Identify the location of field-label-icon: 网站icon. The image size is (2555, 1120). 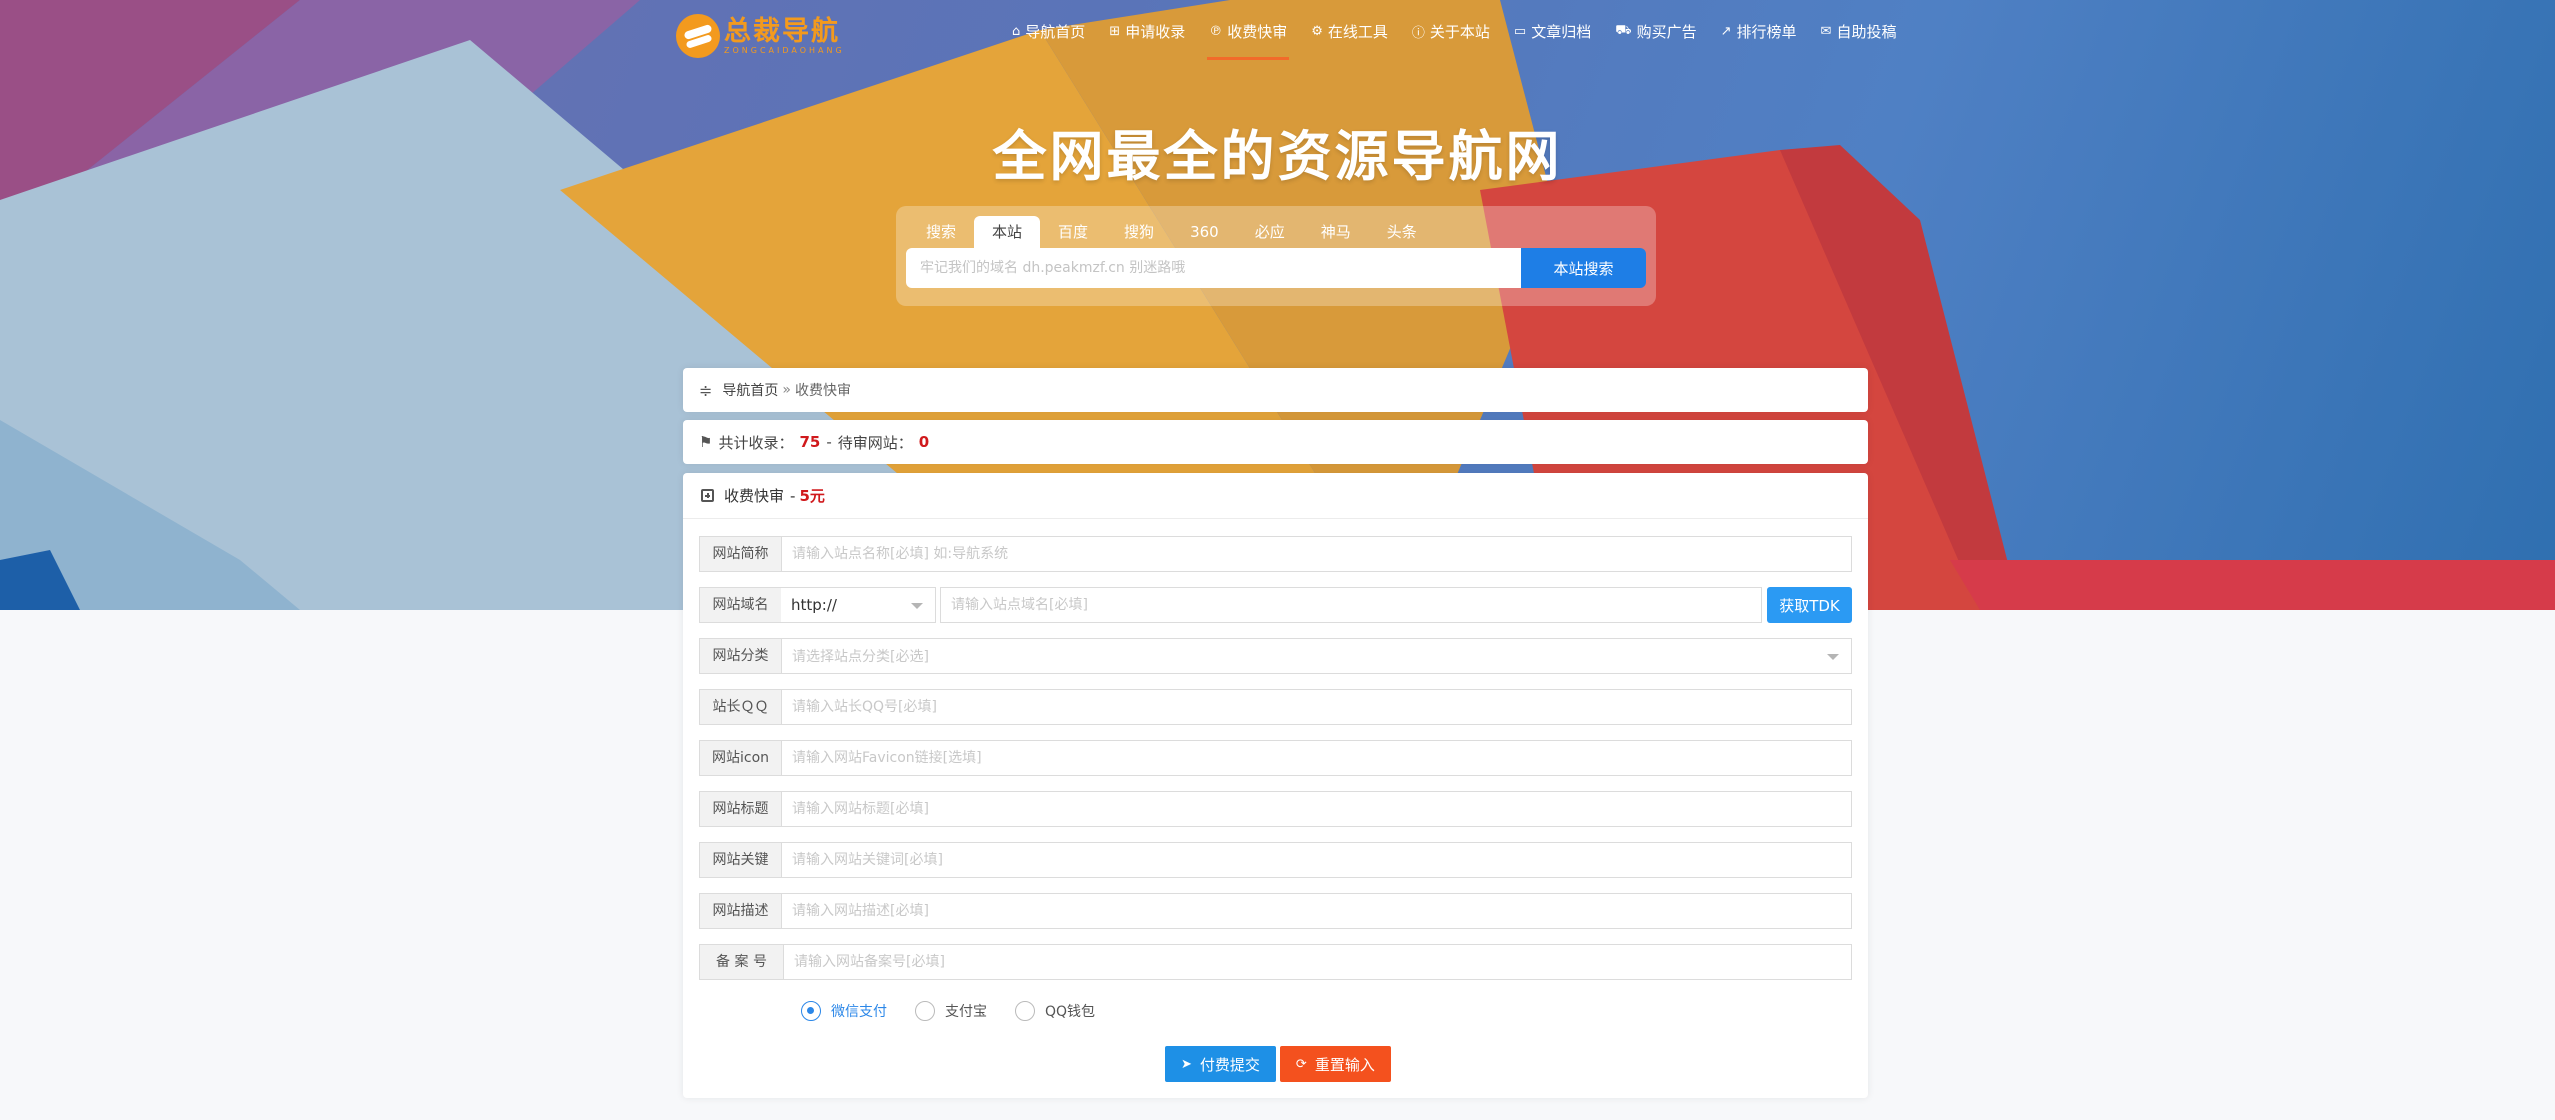
(740, 758).